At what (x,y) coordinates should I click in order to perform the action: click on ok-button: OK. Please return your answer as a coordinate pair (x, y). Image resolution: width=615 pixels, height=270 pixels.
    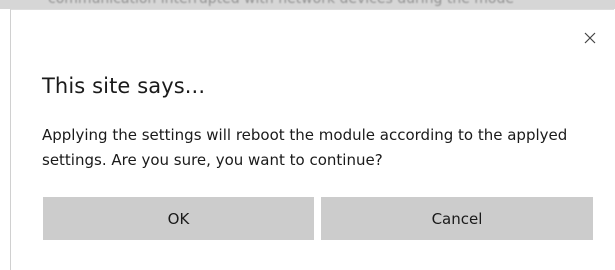
    Looking at the image, I should click on (178, 218).